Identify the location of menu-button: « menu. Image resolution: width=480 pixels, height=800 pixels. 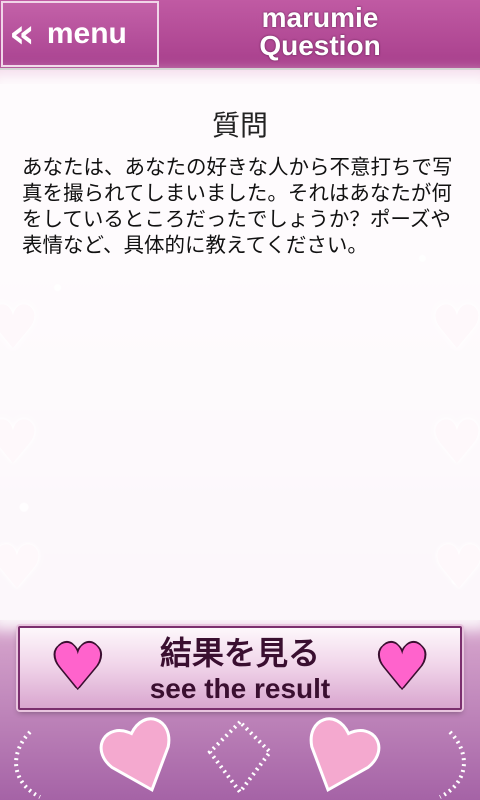
(80, 34).